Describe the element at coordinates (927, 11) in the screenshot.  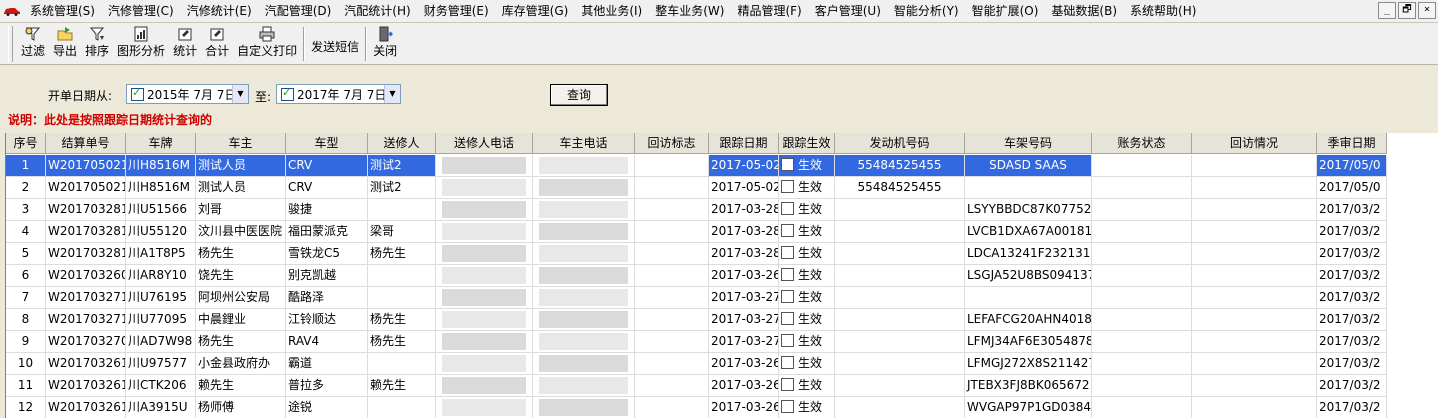
I see `menu-item: 智能分析(Y)` at that location.